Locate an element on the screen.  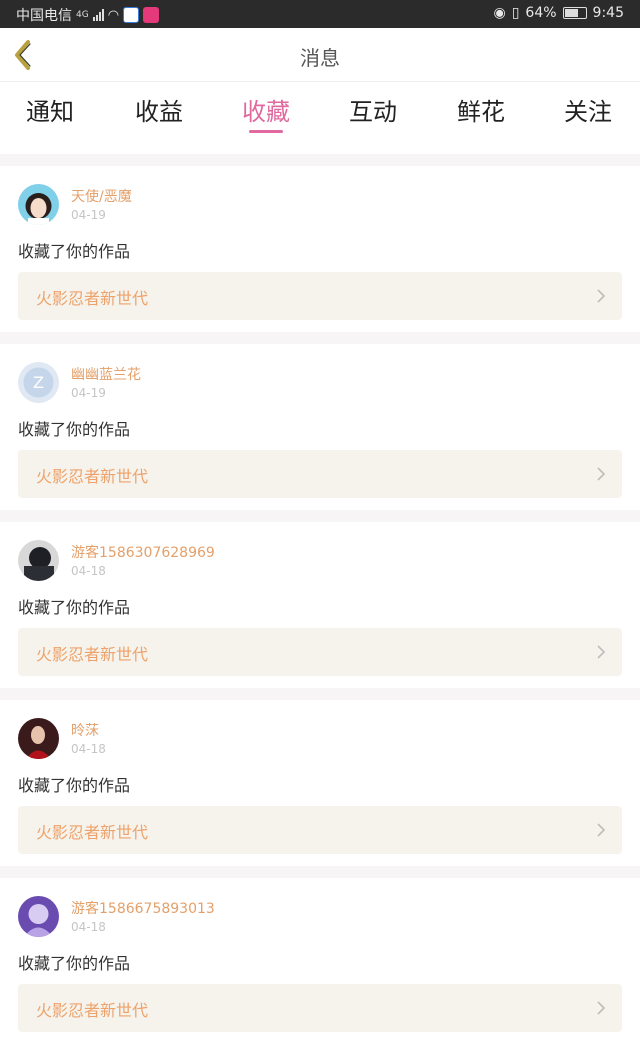
tab-interaction: 互动 is located at coordinates (373, 109).